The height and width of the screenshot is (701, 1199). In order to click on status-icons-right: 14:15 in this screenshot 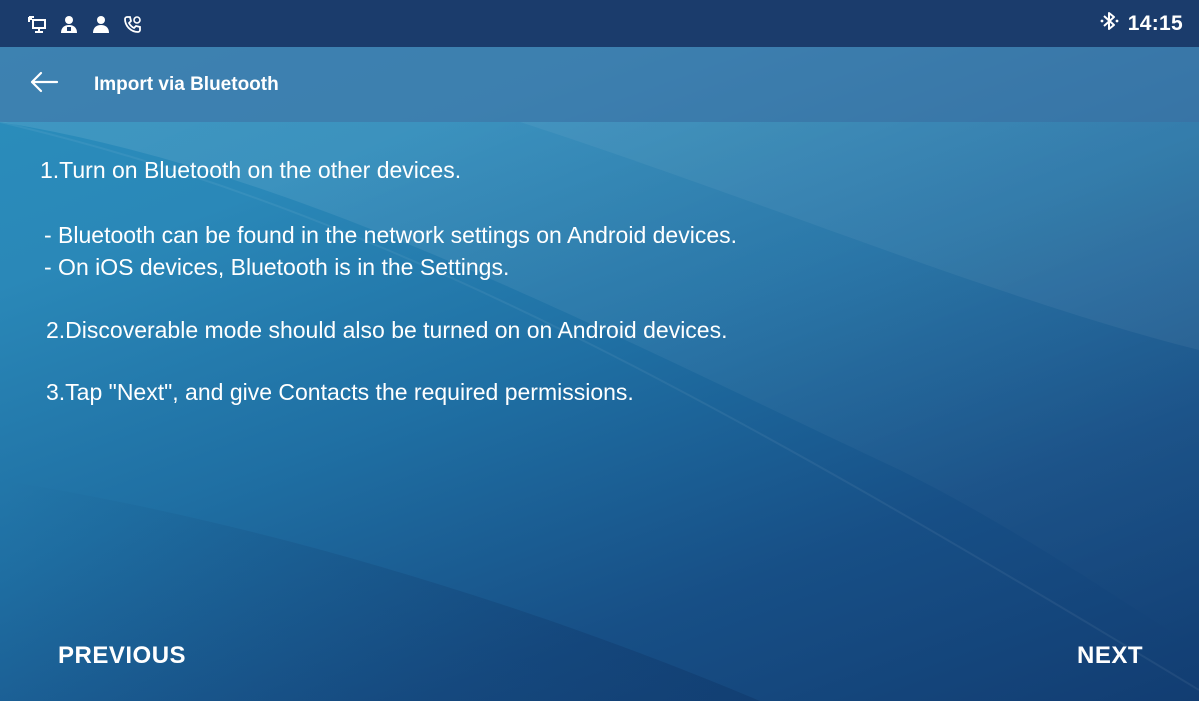, I will do `click(1149, 23)`.